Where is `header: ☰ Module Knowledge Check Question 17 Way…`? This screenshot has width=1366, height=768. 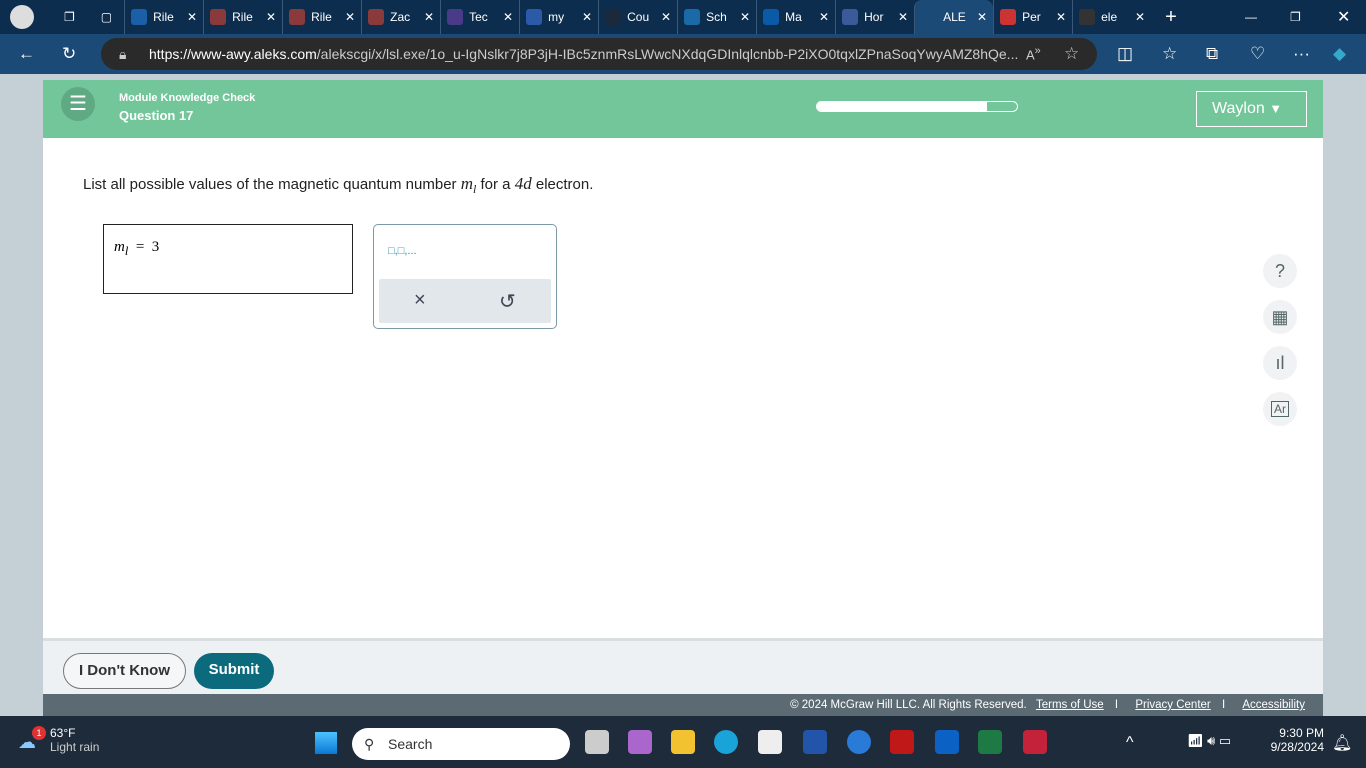
header: ☰ Module Knowledge Check Question 17 Way… is located at coordinates (683, 109).